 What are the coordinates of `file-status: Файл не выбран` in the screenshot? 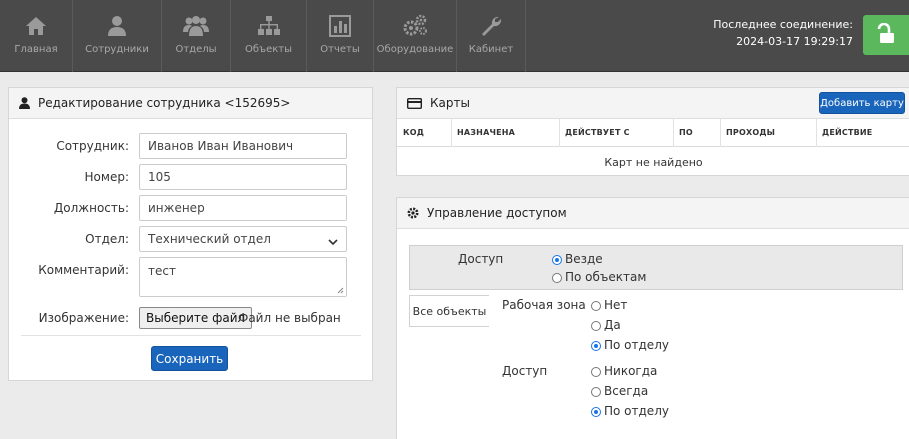 It's located at (289, 318).